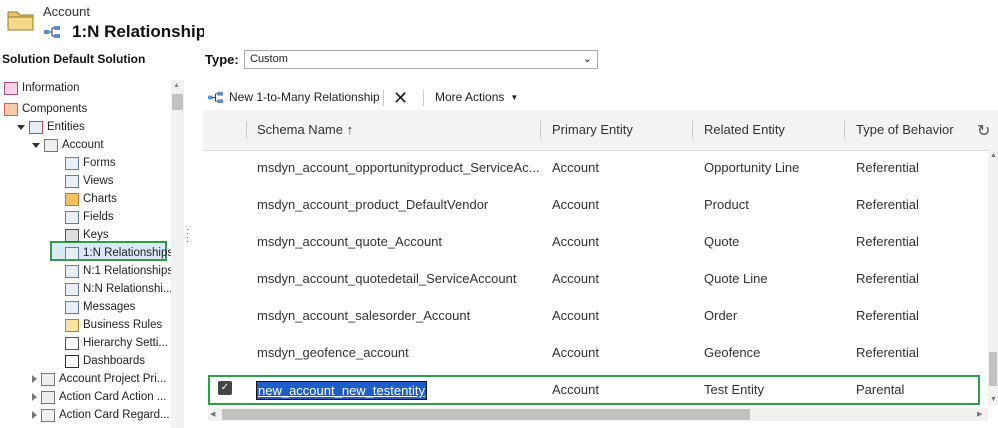 The image size is (998, 428). I want to click on nav-item-business-rules: Business Rules, so click(113, 325).